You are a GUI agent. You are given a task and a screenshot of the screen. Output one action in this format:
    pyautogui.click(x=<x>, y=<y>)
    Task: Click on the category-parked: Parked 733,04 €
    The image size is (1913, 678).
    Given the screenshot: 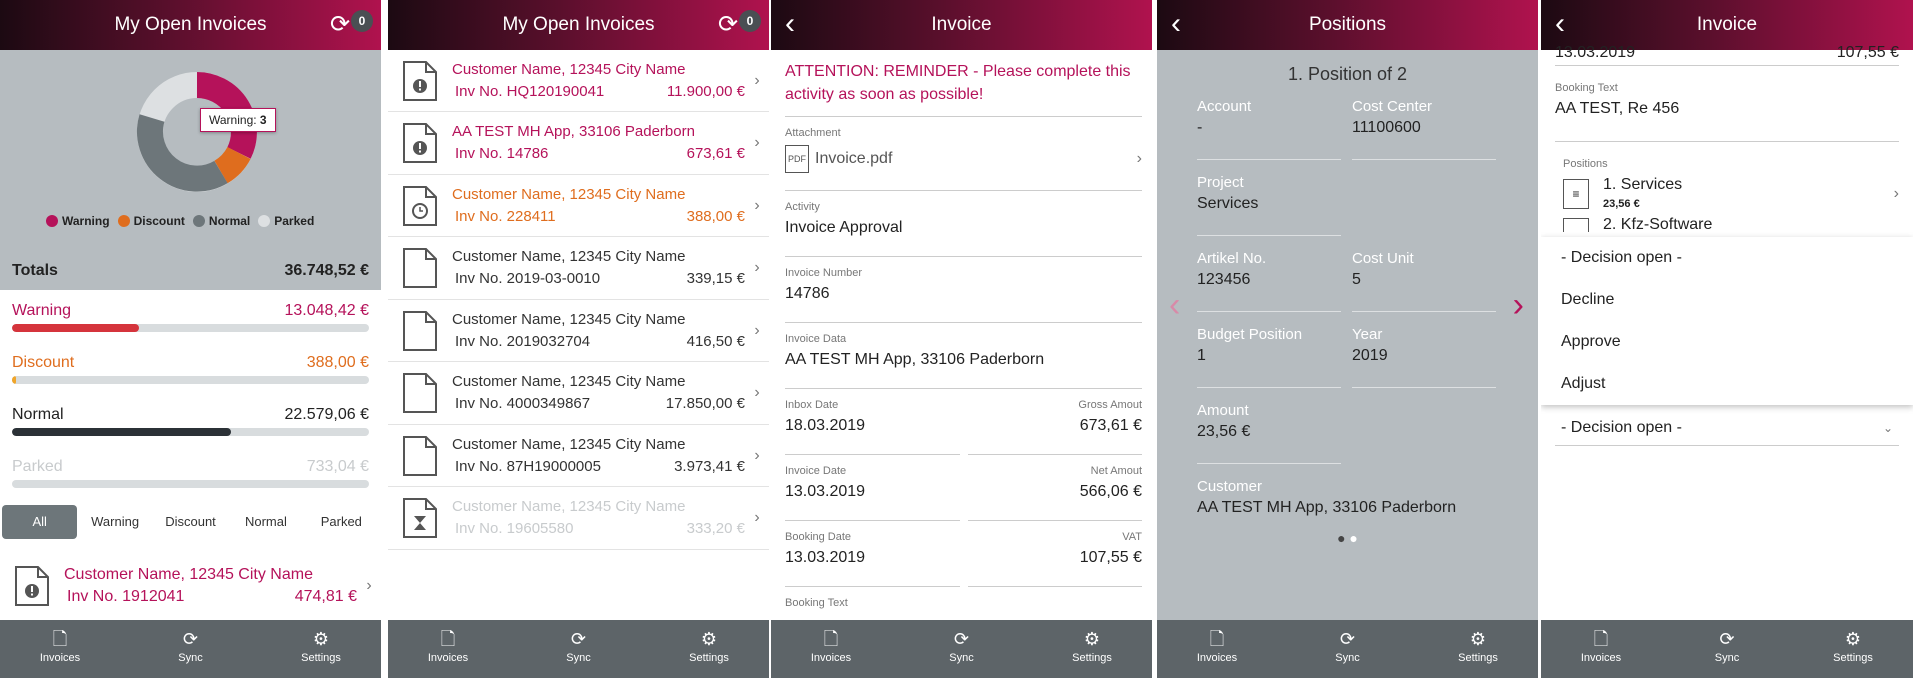 What is the action you would take?
    pyautogui.click(x=190, y=482)
    